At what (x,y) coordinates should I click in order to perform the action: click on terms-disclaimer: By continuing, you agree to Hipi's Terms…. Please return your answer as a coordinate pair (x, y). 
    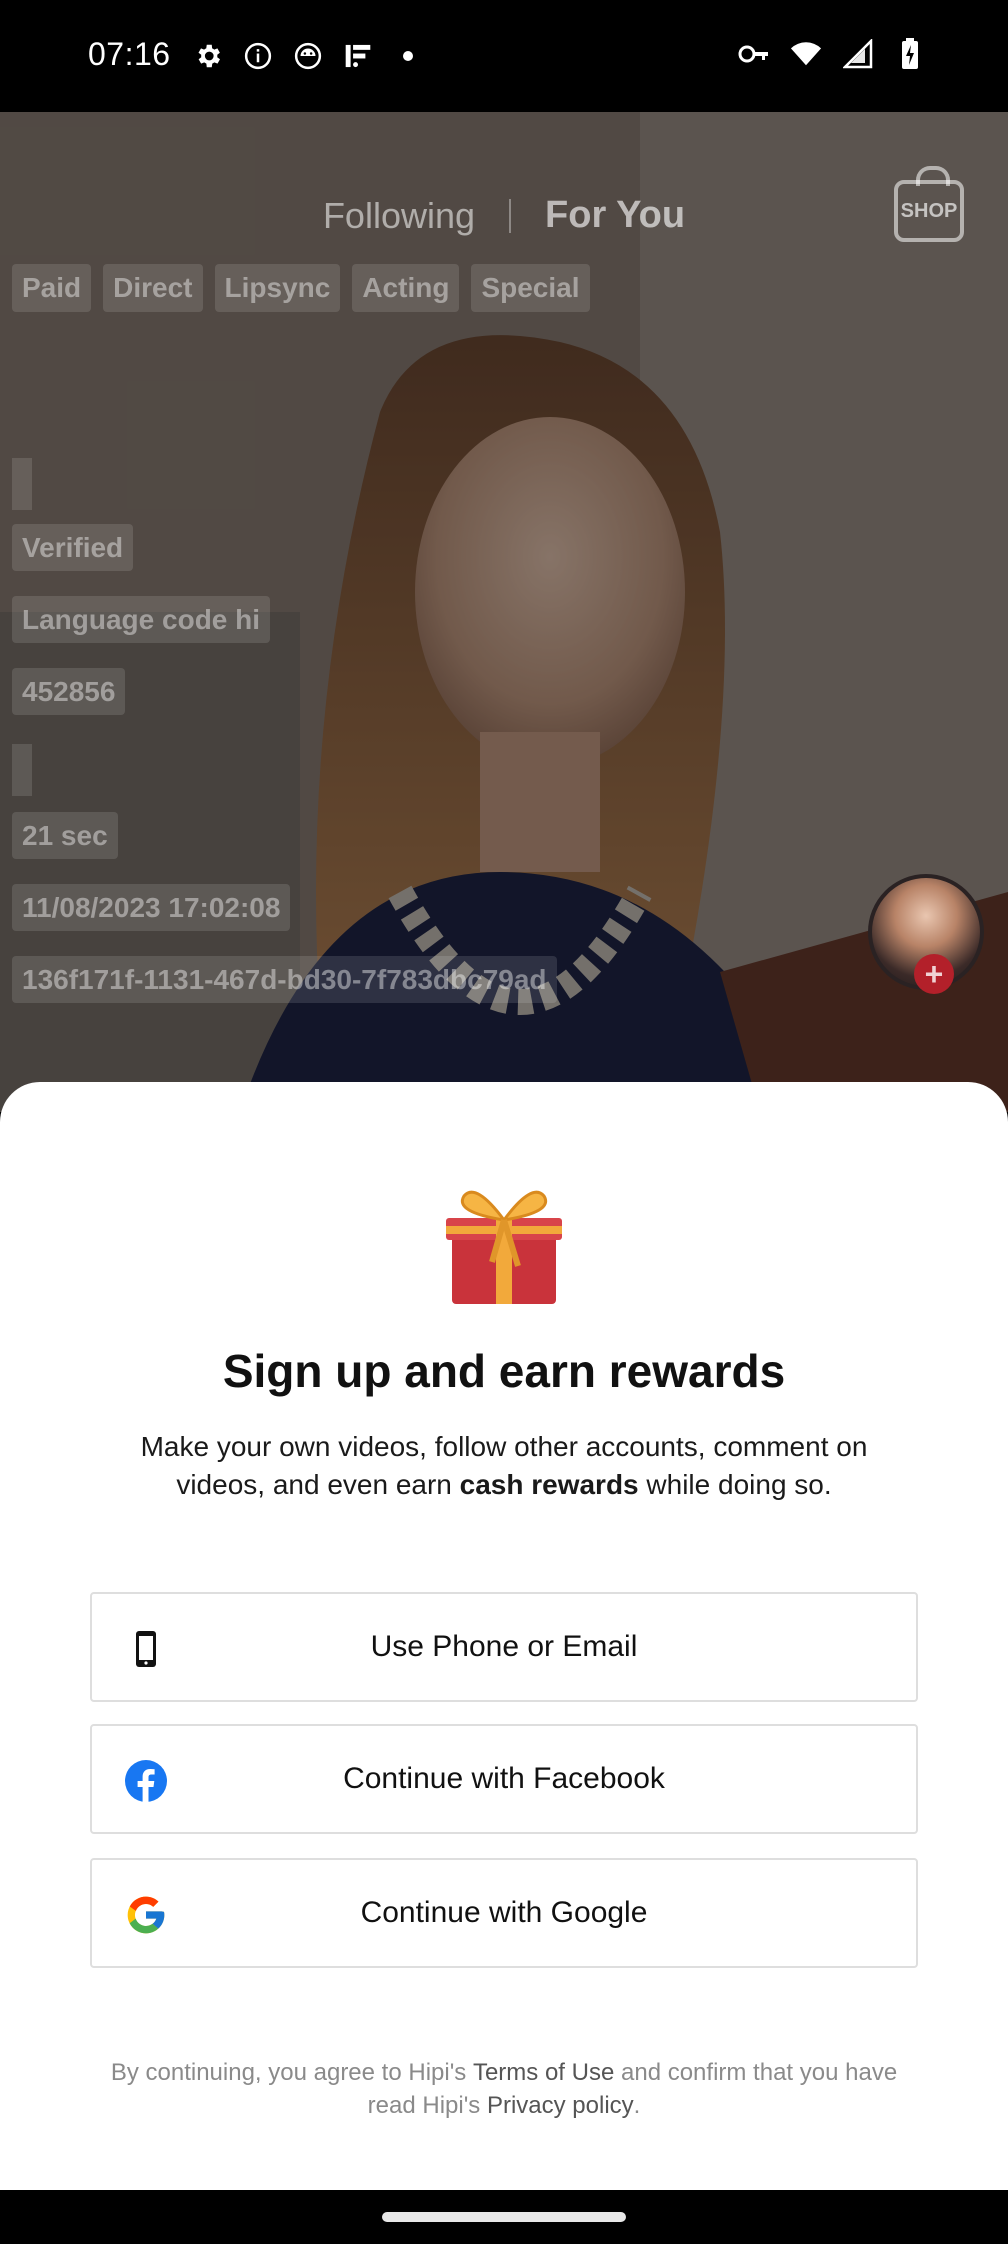
    Looking at the image, I should click on (504, 2089).